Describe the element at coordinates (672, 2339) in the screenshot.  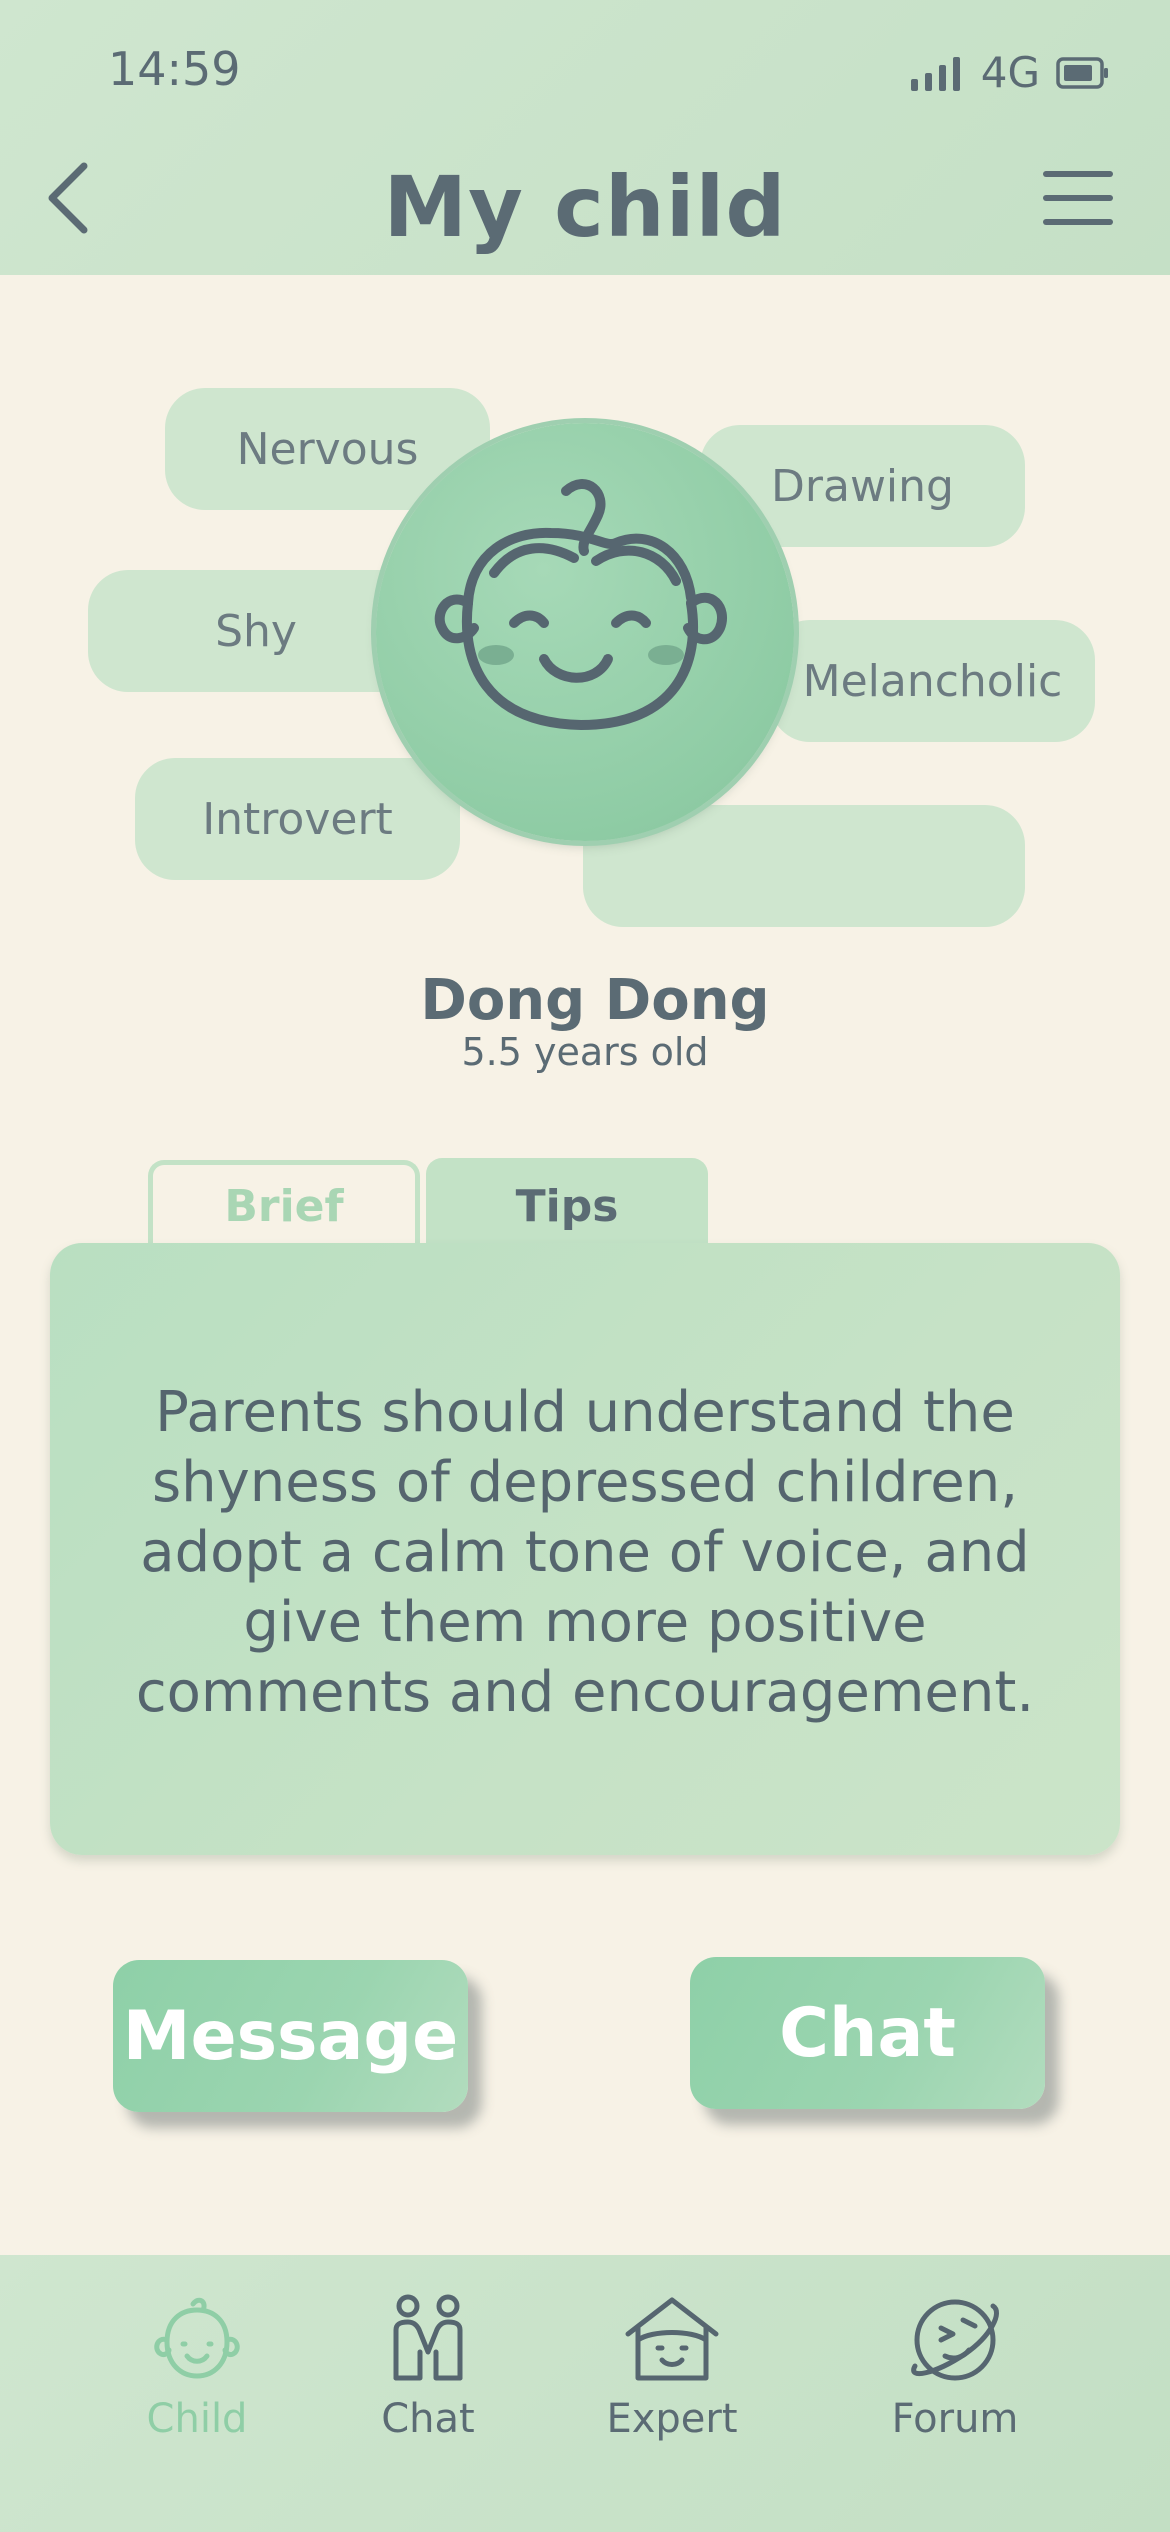
I see `house-icon` at that location.